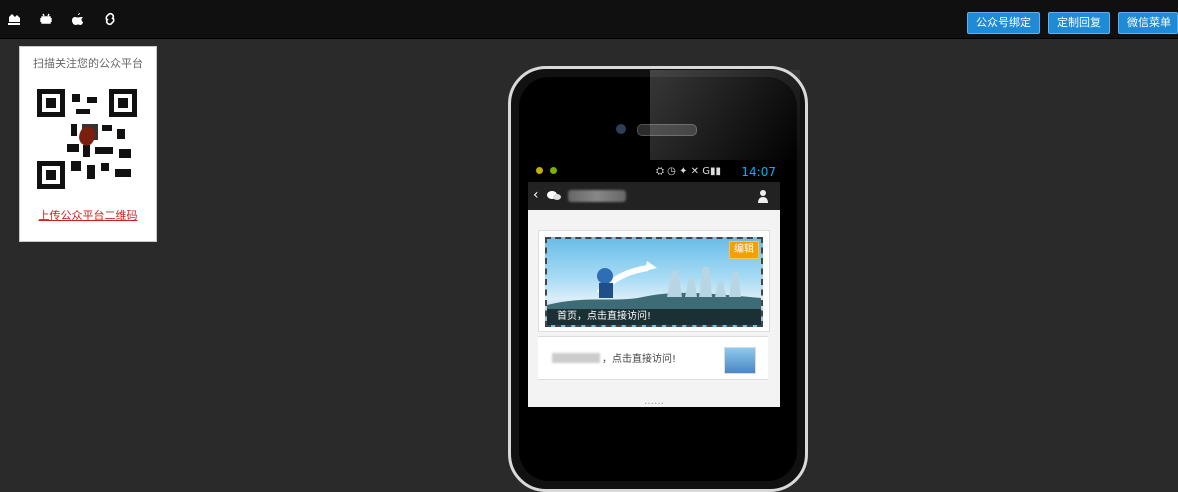 This screenshot has width=1178, height=492. Describe the element at coordinates (110, 19) in the screenshot. I see `link-icon` at that location.